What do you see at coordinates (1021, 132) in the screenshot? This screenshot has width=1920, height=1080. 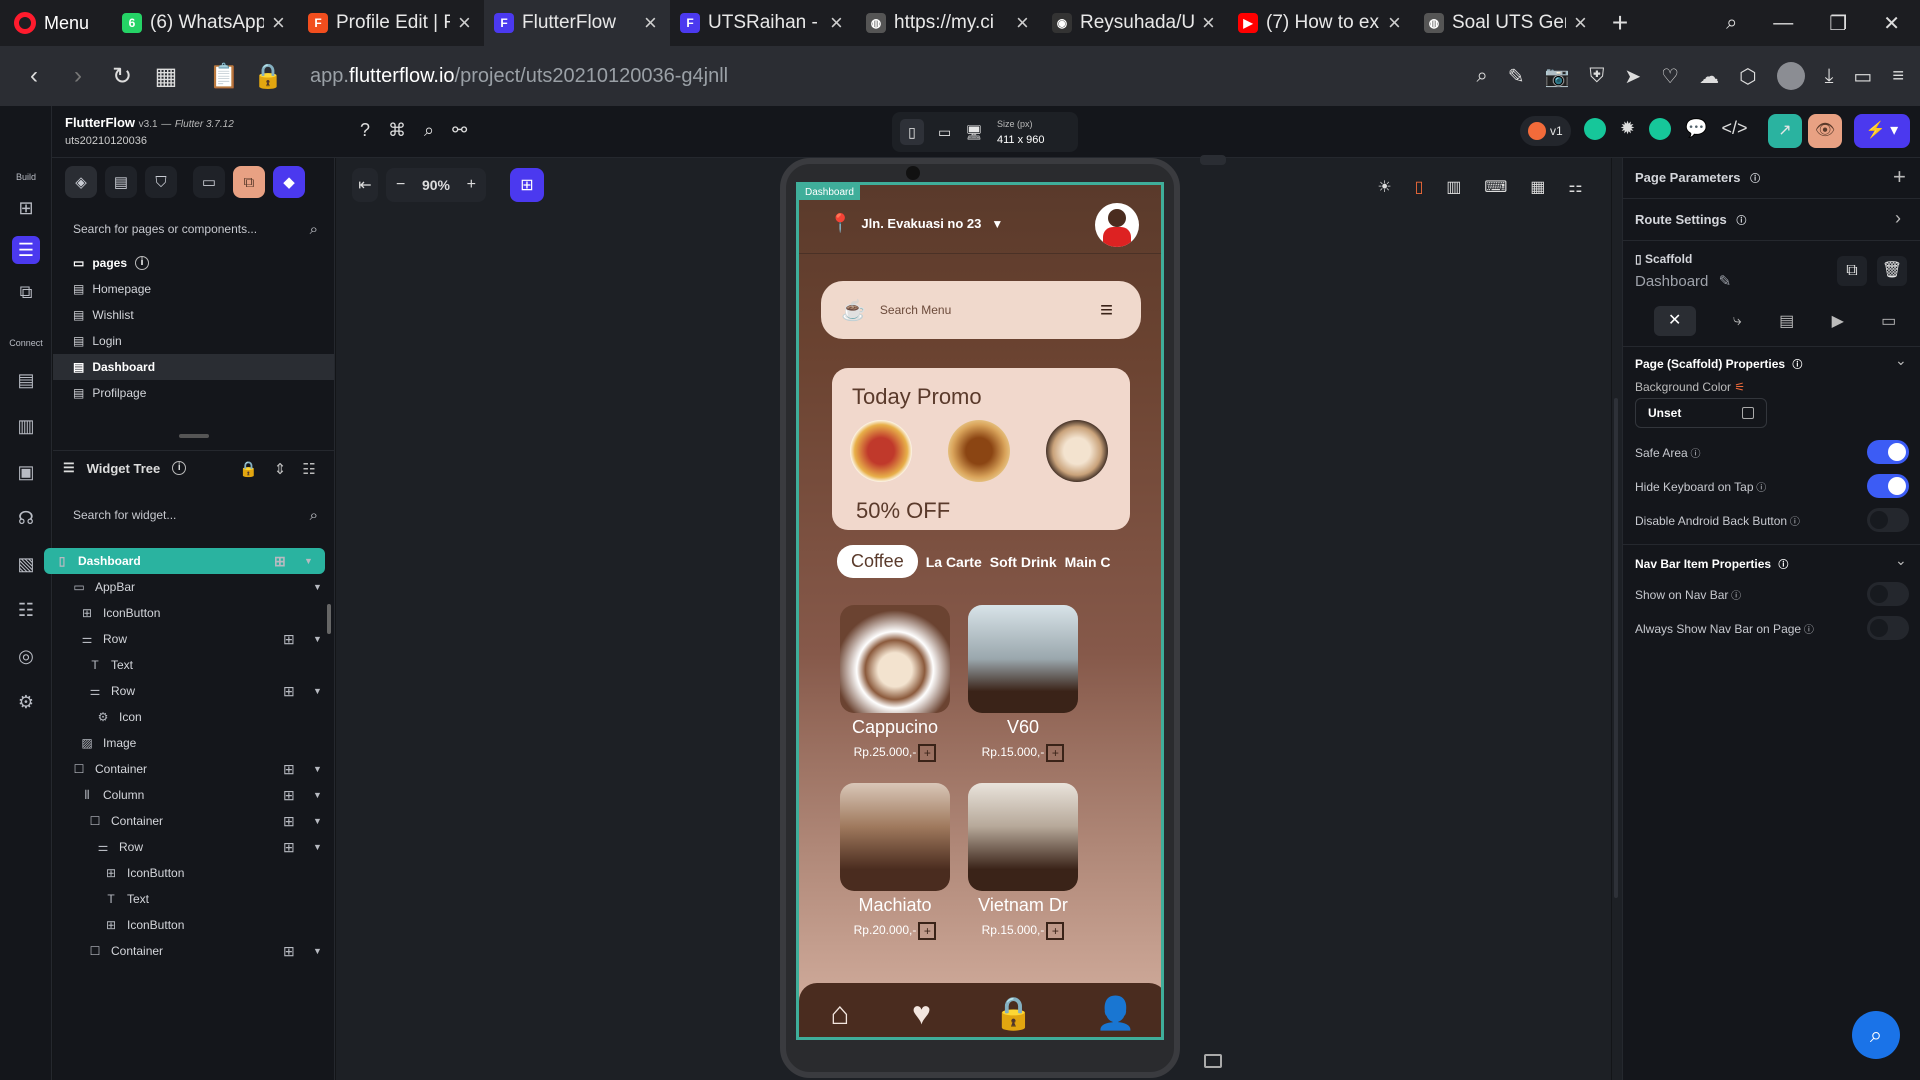 I see `canvas-size: Size (px) 411 x 960` at bounding box center [1021, 132].